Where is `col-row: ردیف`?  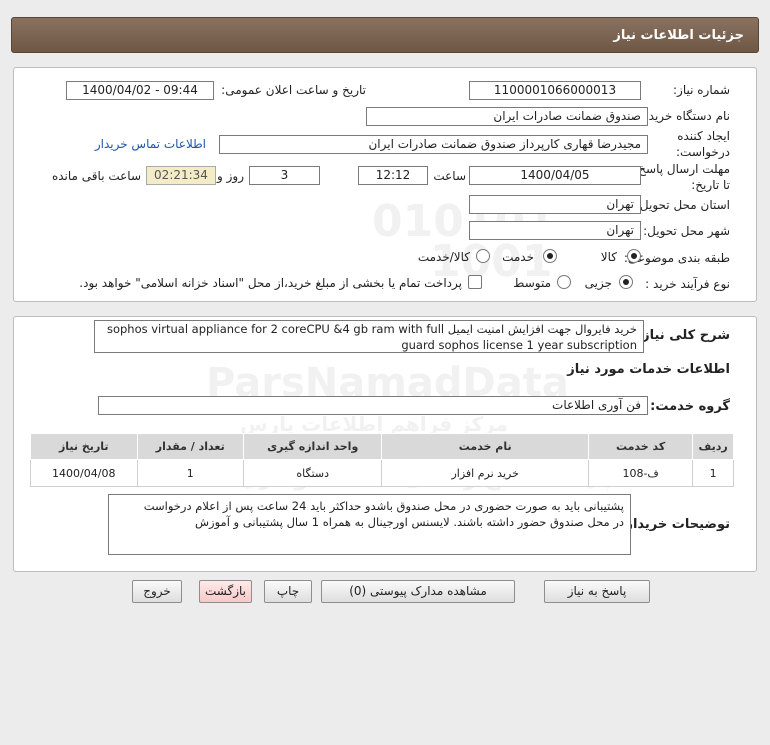
col-row: ردیف is located at coordinates (713, 446).